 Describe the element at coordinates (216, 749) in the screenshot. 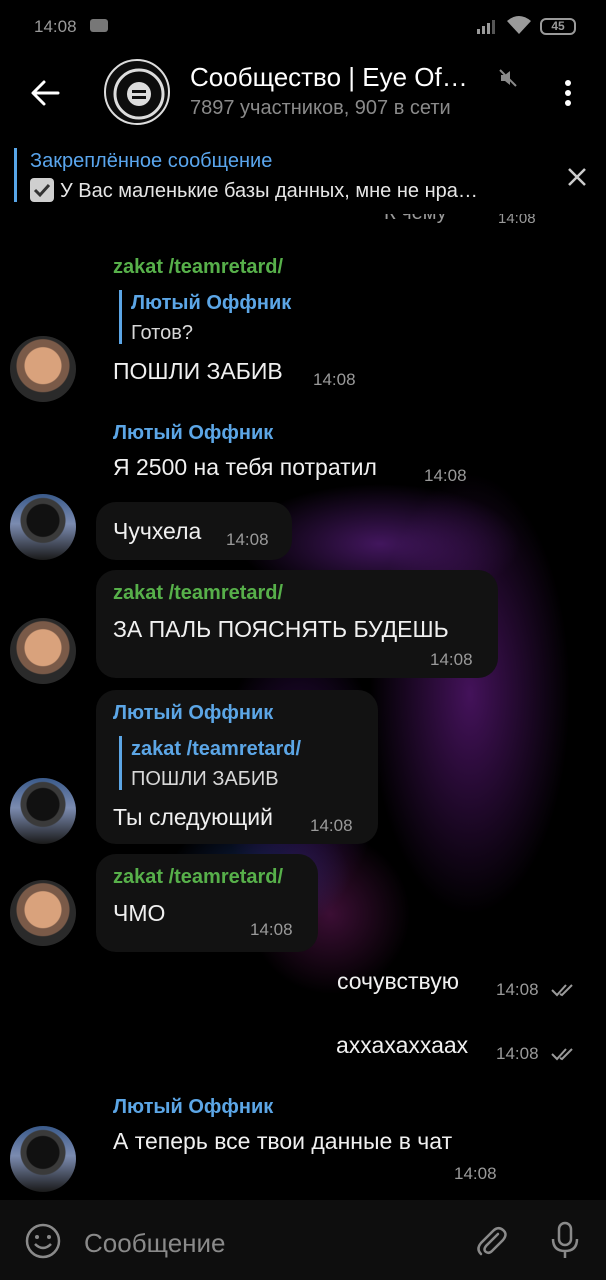

I see `reply-sender: zakat /teamretard/` at that location.